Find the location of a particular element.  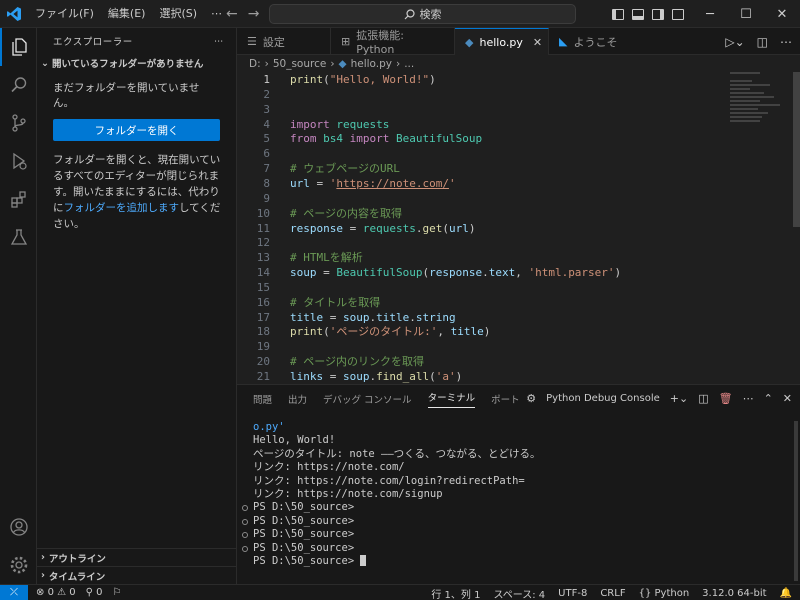

terminal-text: PS D:\50_source> is located at coordinates (304, 534).